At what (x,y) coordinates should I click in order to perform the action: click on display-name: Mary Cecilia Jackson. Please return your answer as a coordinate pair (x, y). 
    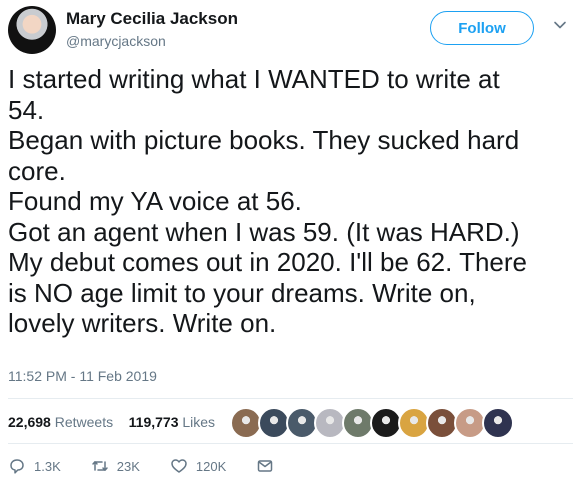
    Looking at the image, I should click on (152, 19).